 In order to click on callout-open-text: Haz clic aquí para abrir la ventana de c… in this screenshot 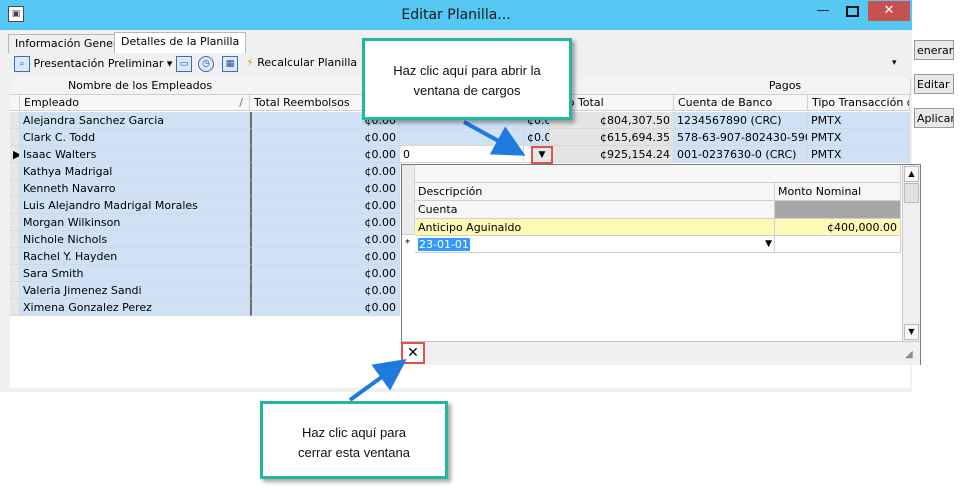, I will do `click(467, 80)`.